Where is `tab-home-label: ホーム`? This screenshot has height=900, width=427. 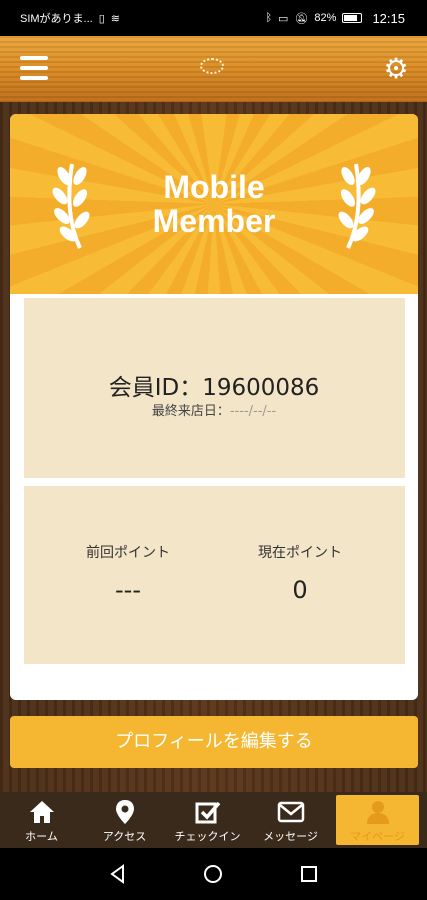 tab-home-label: ホーム is located at coordinates (41, 836).